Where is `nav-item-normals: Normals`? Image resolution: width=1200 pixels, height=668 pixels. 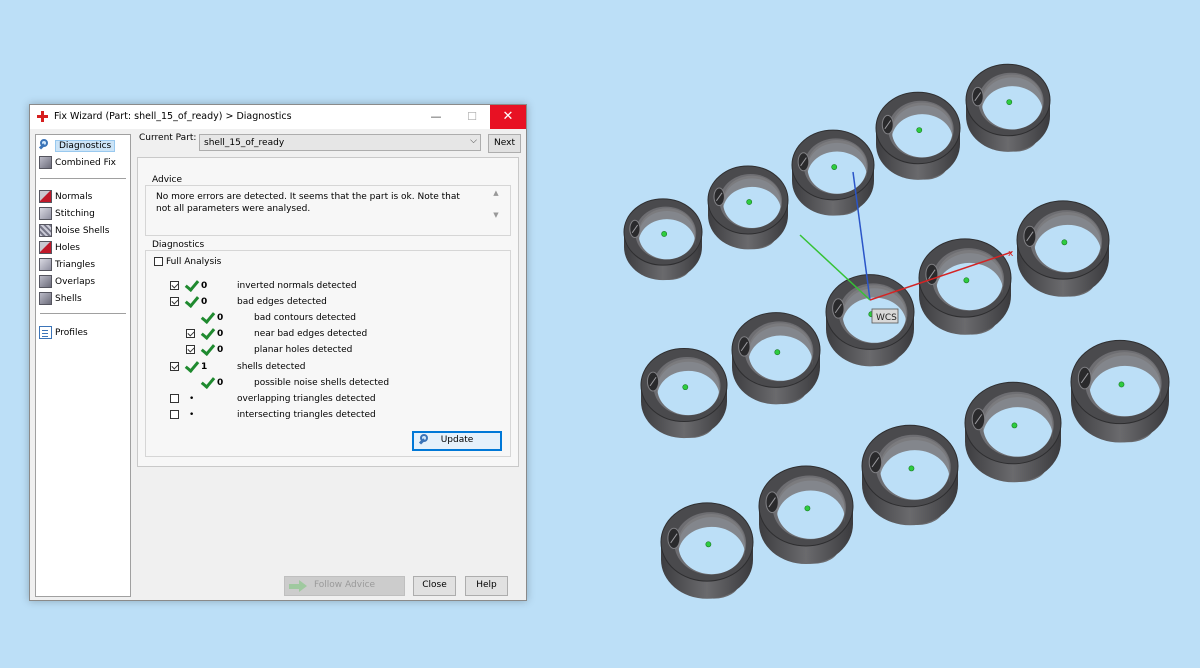
nav-item-normals: Normals is located at coordinates (65, 196).